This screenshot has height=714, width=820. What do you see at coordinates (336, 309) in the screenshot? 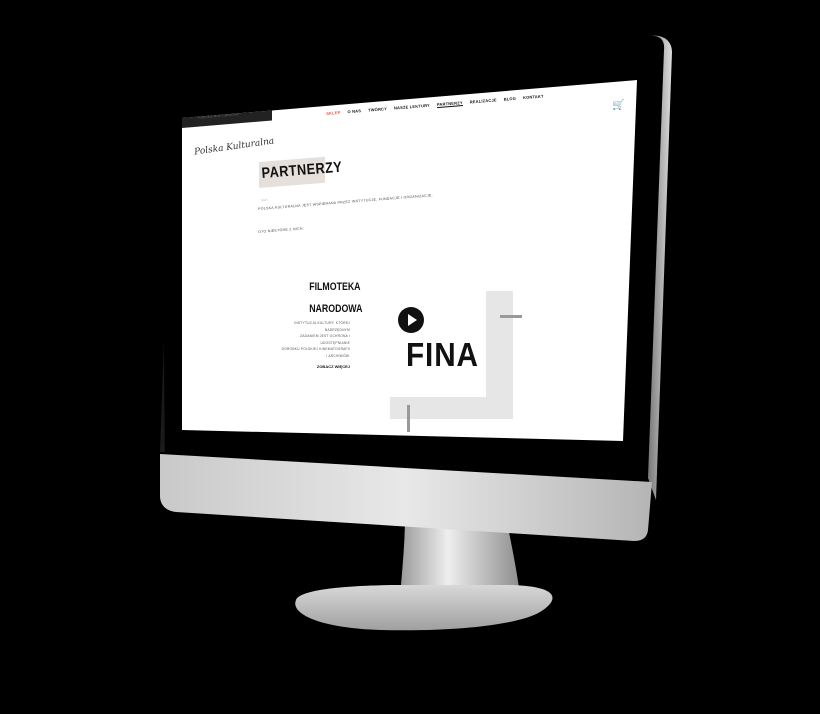
I see `partner-name-line2: NARODOWA` at bounding box center [336, 309].